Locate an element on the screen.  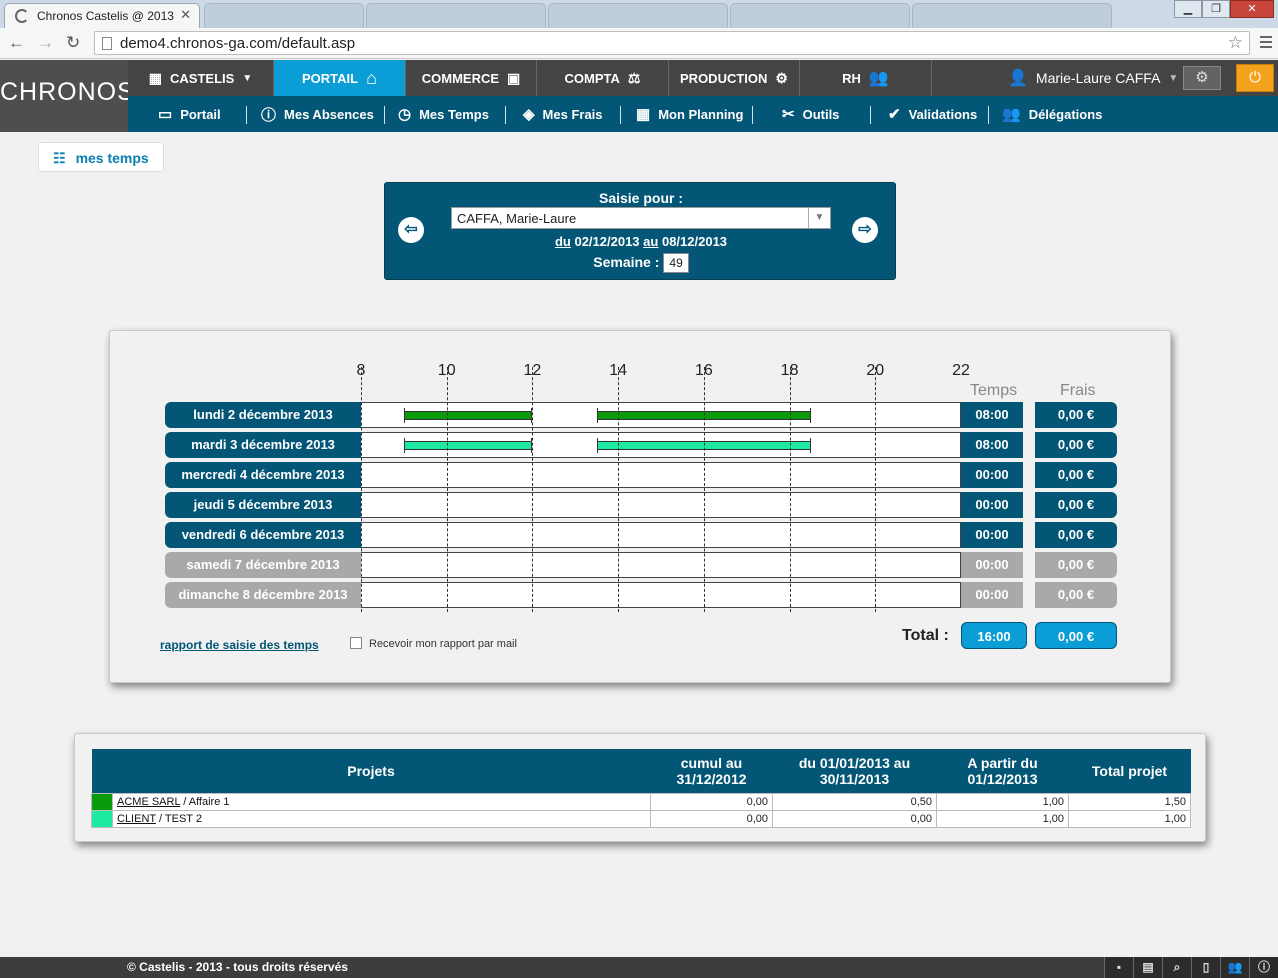
subnav-outils: ✂ Outils is located at coordinates (810, 114).